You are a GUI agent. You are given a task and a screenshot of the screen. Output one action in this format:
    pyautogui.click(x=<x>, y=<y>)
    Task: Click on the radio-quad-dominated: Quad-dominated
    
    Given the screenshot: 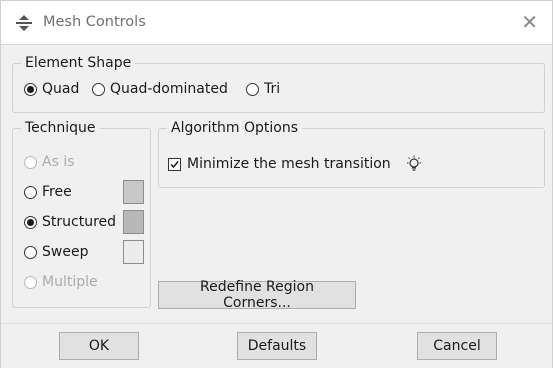 What is the action you would take?
    pyautogui.click(x=160, y=89)
    